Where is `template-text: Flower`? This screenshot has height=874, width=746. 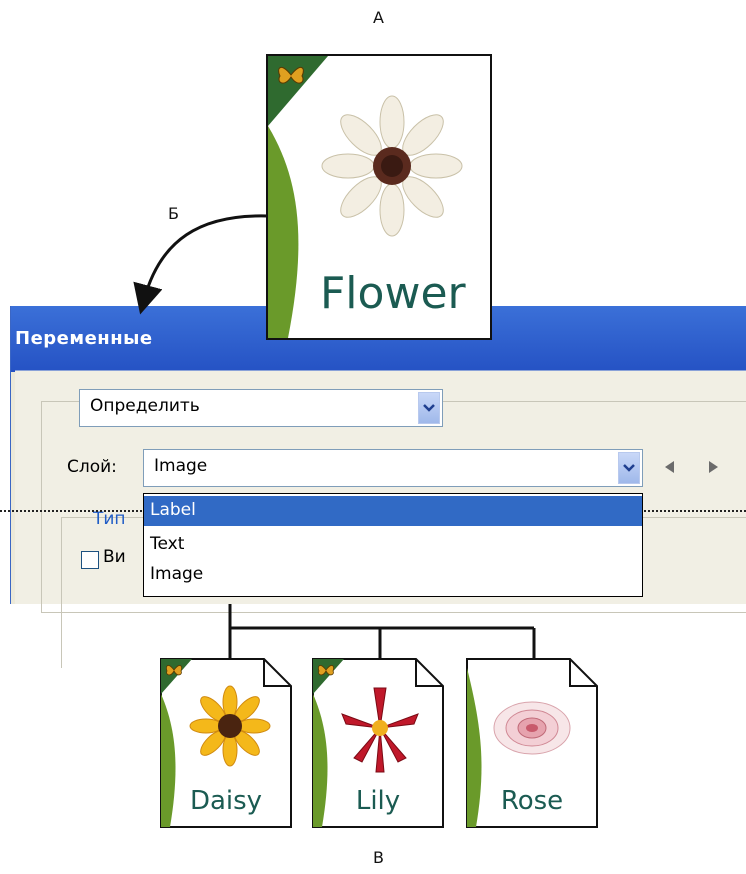 template-text: Flower is located at coordinates (393, 293).